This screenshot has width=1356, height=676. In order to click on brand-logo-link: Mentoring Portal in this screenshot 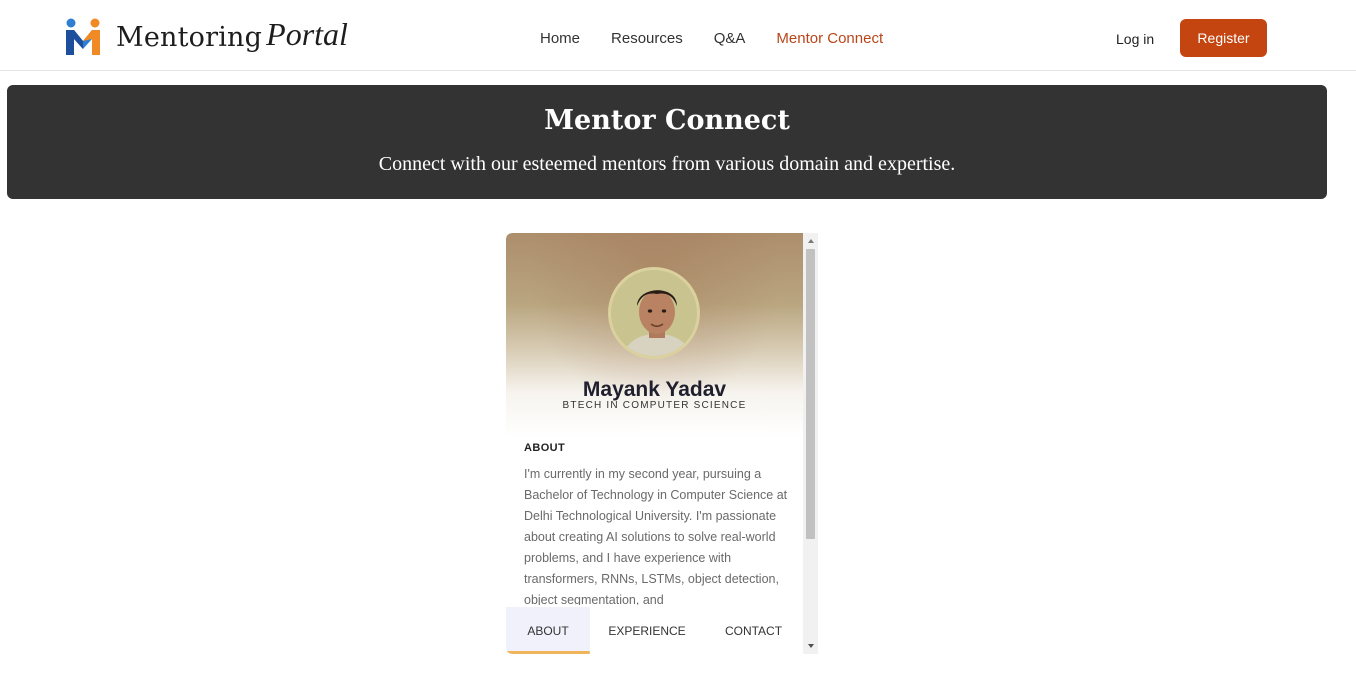, I will do `click(206, 37)`.